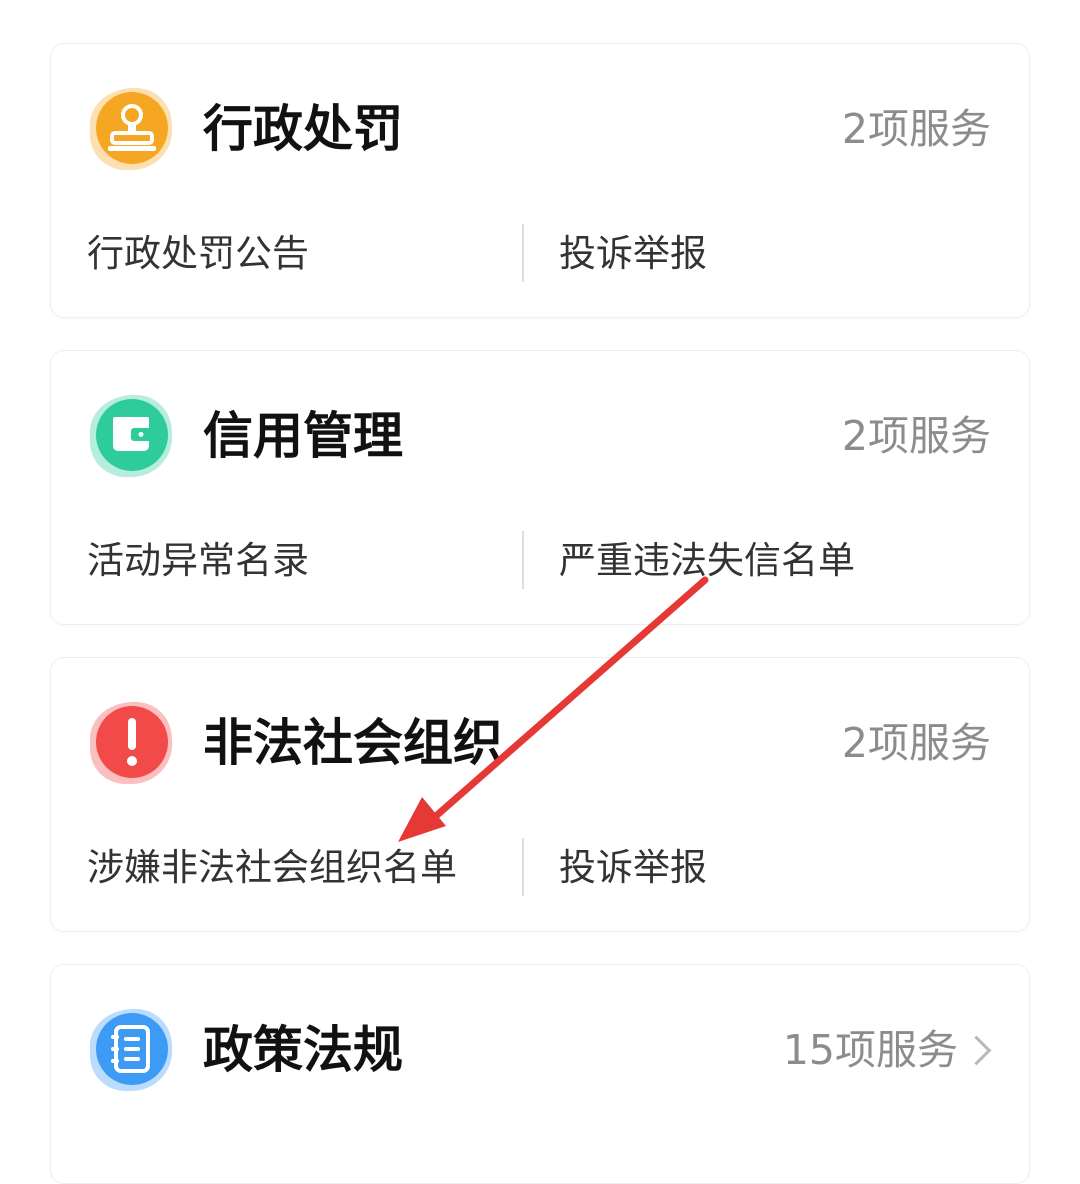 This screenshot has height=1184, width=1080. What do you see at coordinates (131, 743) in the screenshot?
I see `exclamation-icon` at bounding box center [131, 743].